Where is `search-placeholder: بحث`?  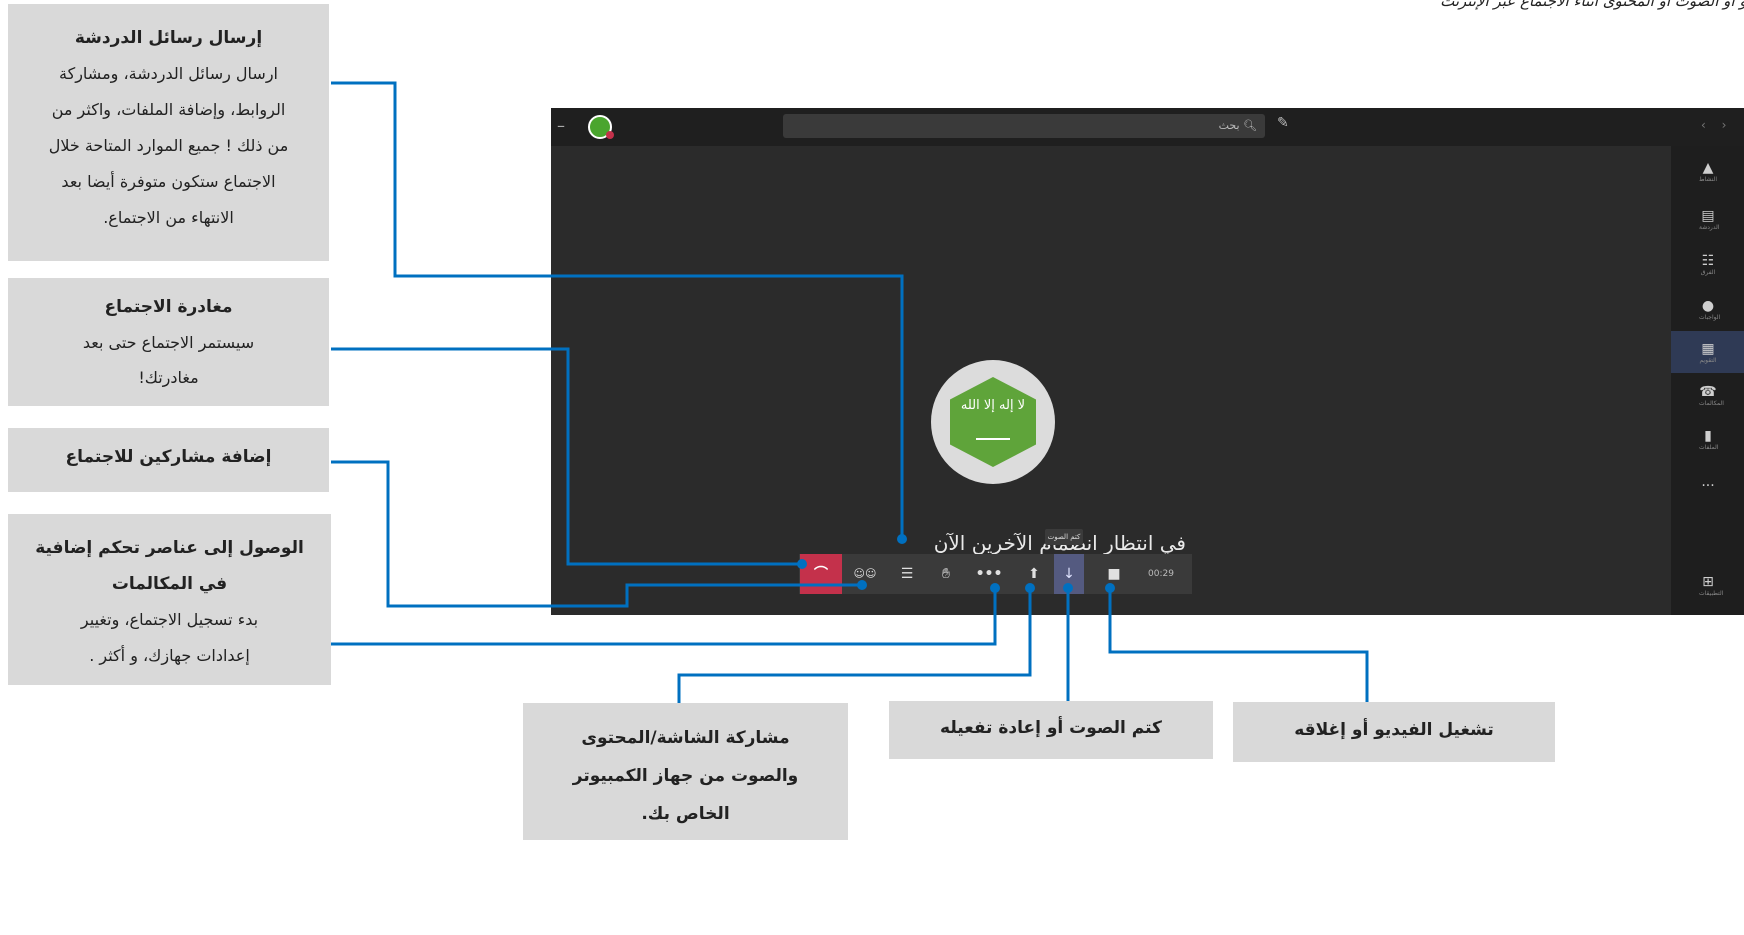
search-placeholder: بحث is located at coordinates (1229, 125).